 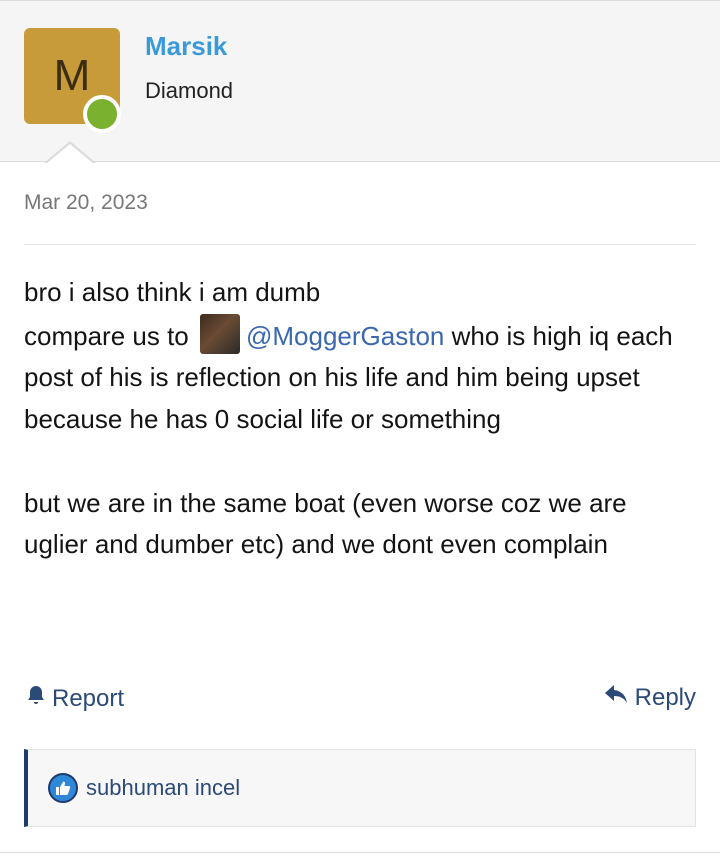 What do you see at coordinates (36, 698) in the screenshot?
I see `bell-icon` at bounding box center [36, 698].